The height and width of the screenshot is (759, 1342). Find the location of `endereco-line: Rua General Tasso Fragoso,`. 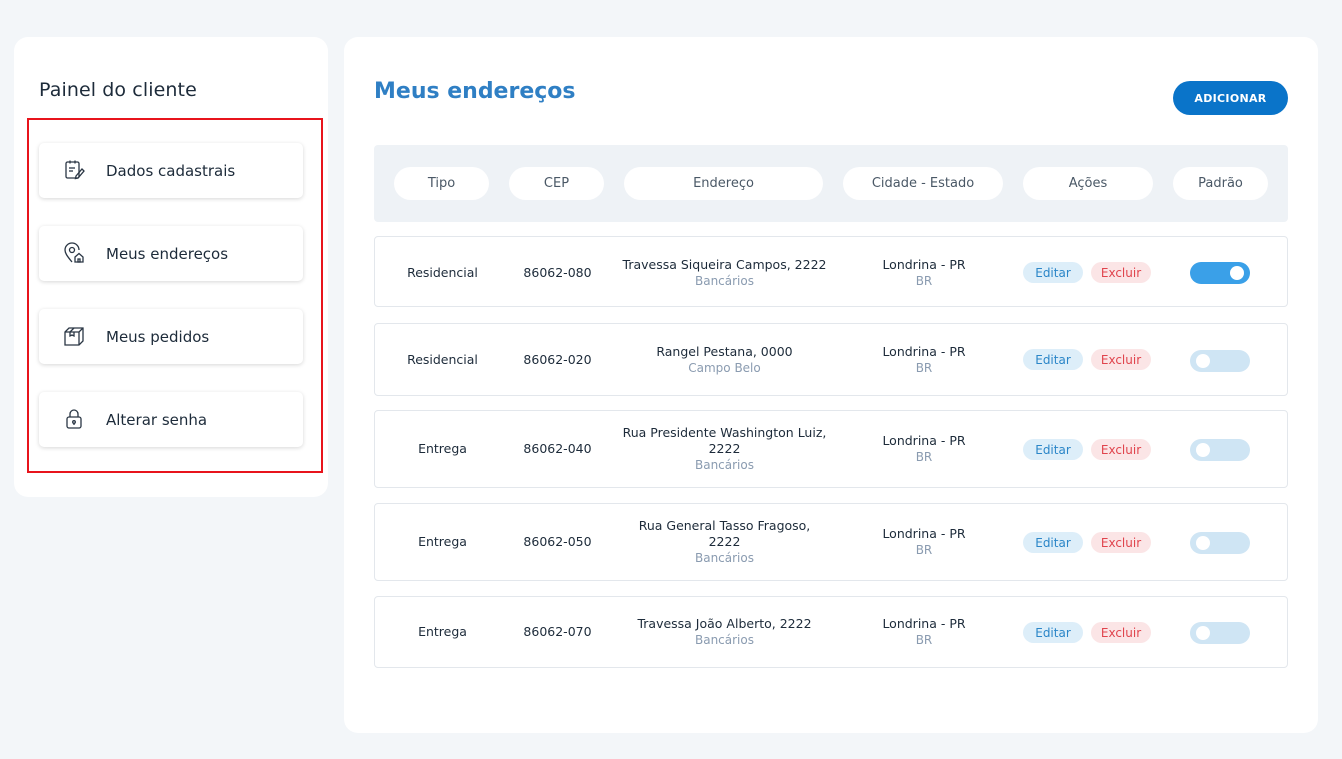

endereco-line: Rua General Tasso Fragoso, is located at coordinates (724, 525).